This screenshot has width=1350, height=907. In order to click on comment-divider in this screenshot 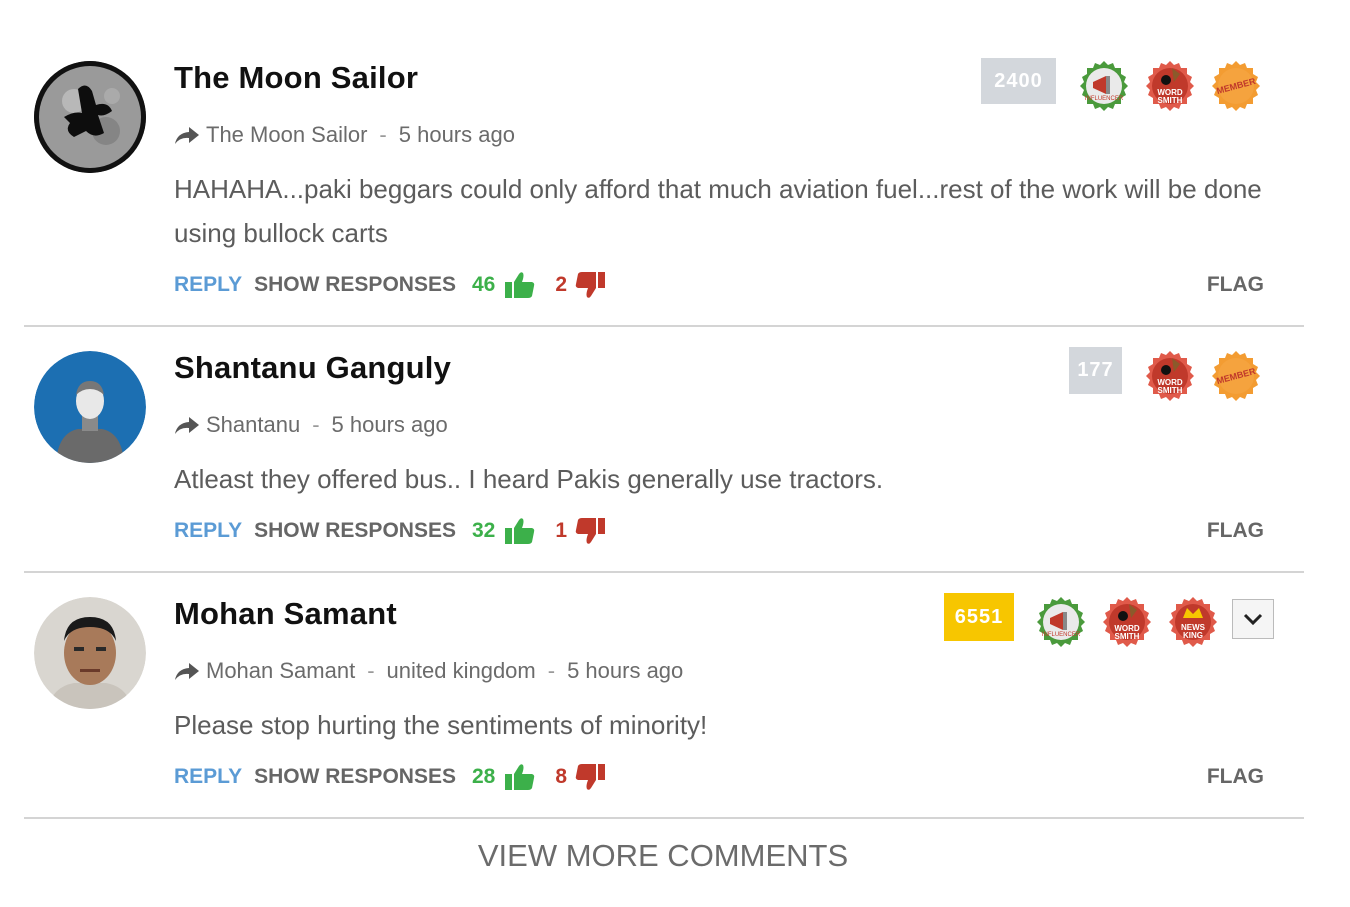, I will do `click(664, 818)`.